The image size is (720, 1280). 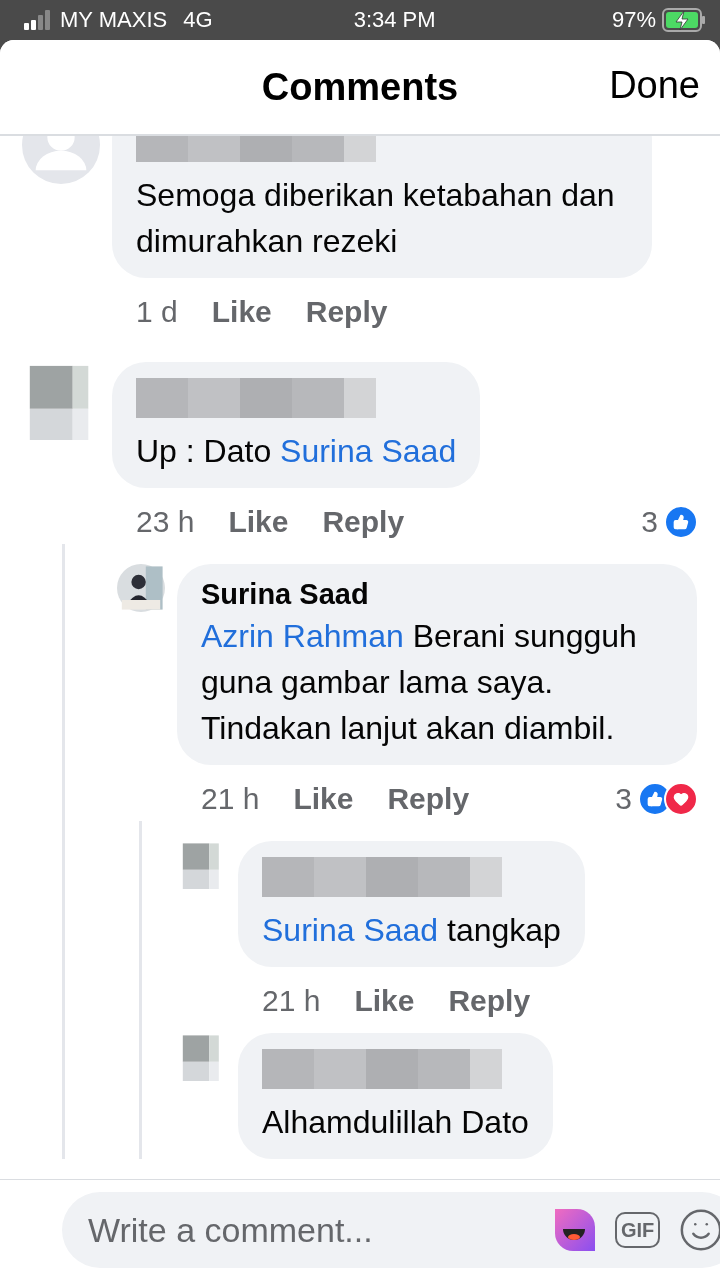 I want to click on commenter-name: Surina Saad, so click(x=437, y=594).